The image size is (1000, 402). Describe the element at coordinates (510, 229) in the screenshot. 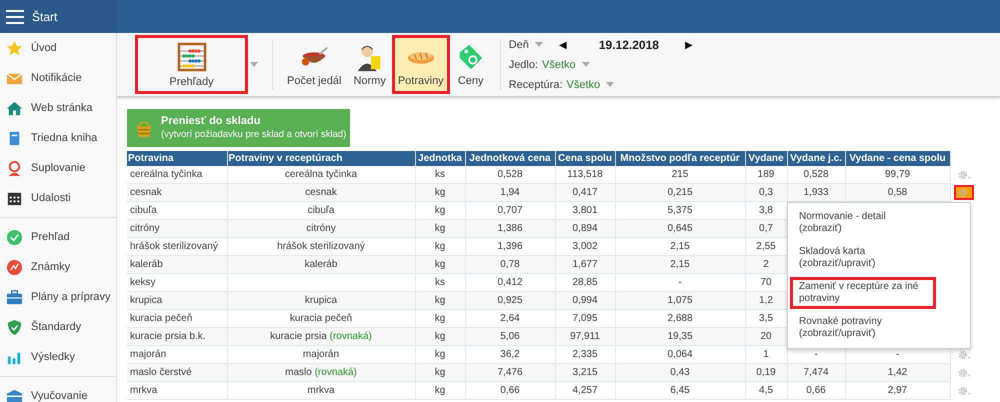

I see `table-cell: 1,386` at that location.